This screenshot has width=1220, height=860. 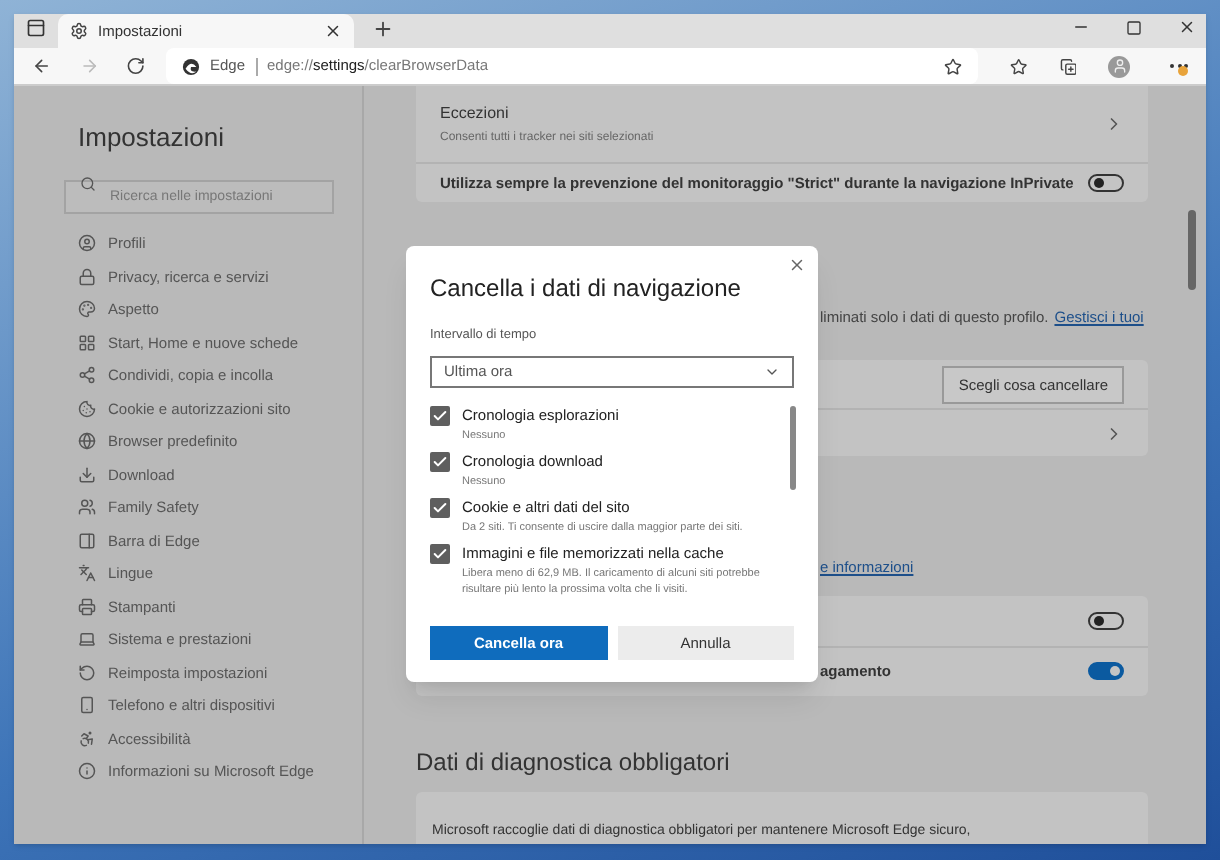 What do you see at coordinates (1068, 66) in the screenshot?
I see `collections-icon` at bounding box center [1068, 66].